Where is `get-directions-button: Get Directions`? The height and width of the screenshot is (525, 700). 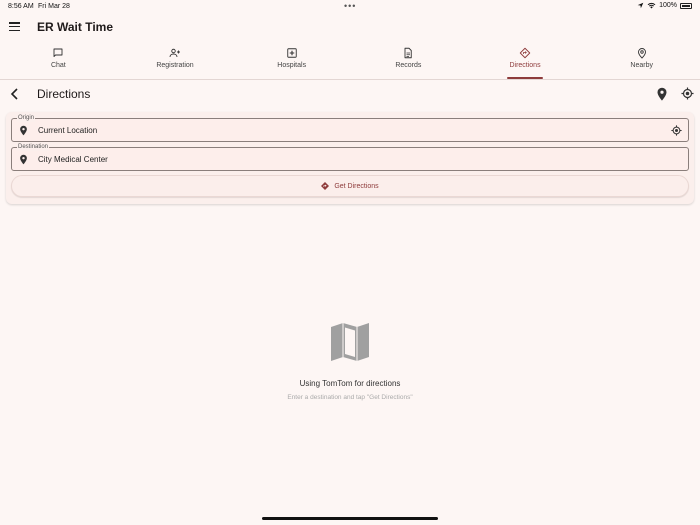
get-directions-button: Get Directions is located at coordinates (350, 186).